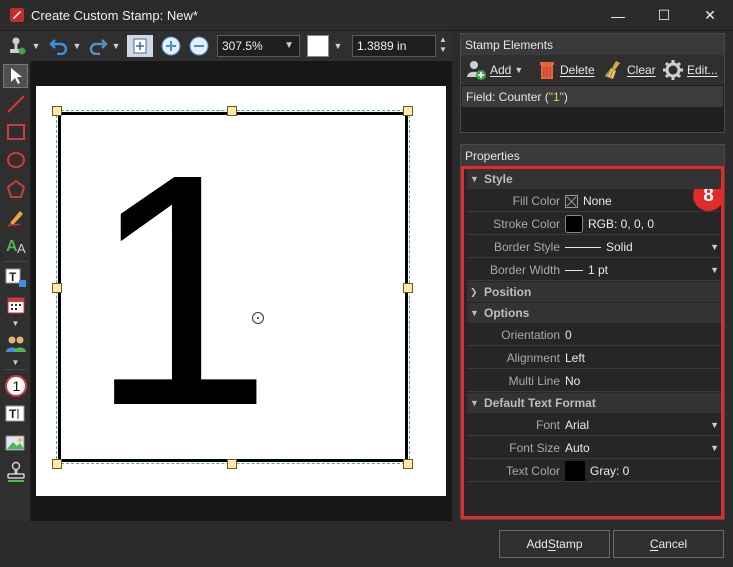 Image resolution: width=733 pixels, height=567 pixels. What do you see at coordinates (15, 104) in the screenshot?
I see `line-icon` at bounding box center [15, 104].